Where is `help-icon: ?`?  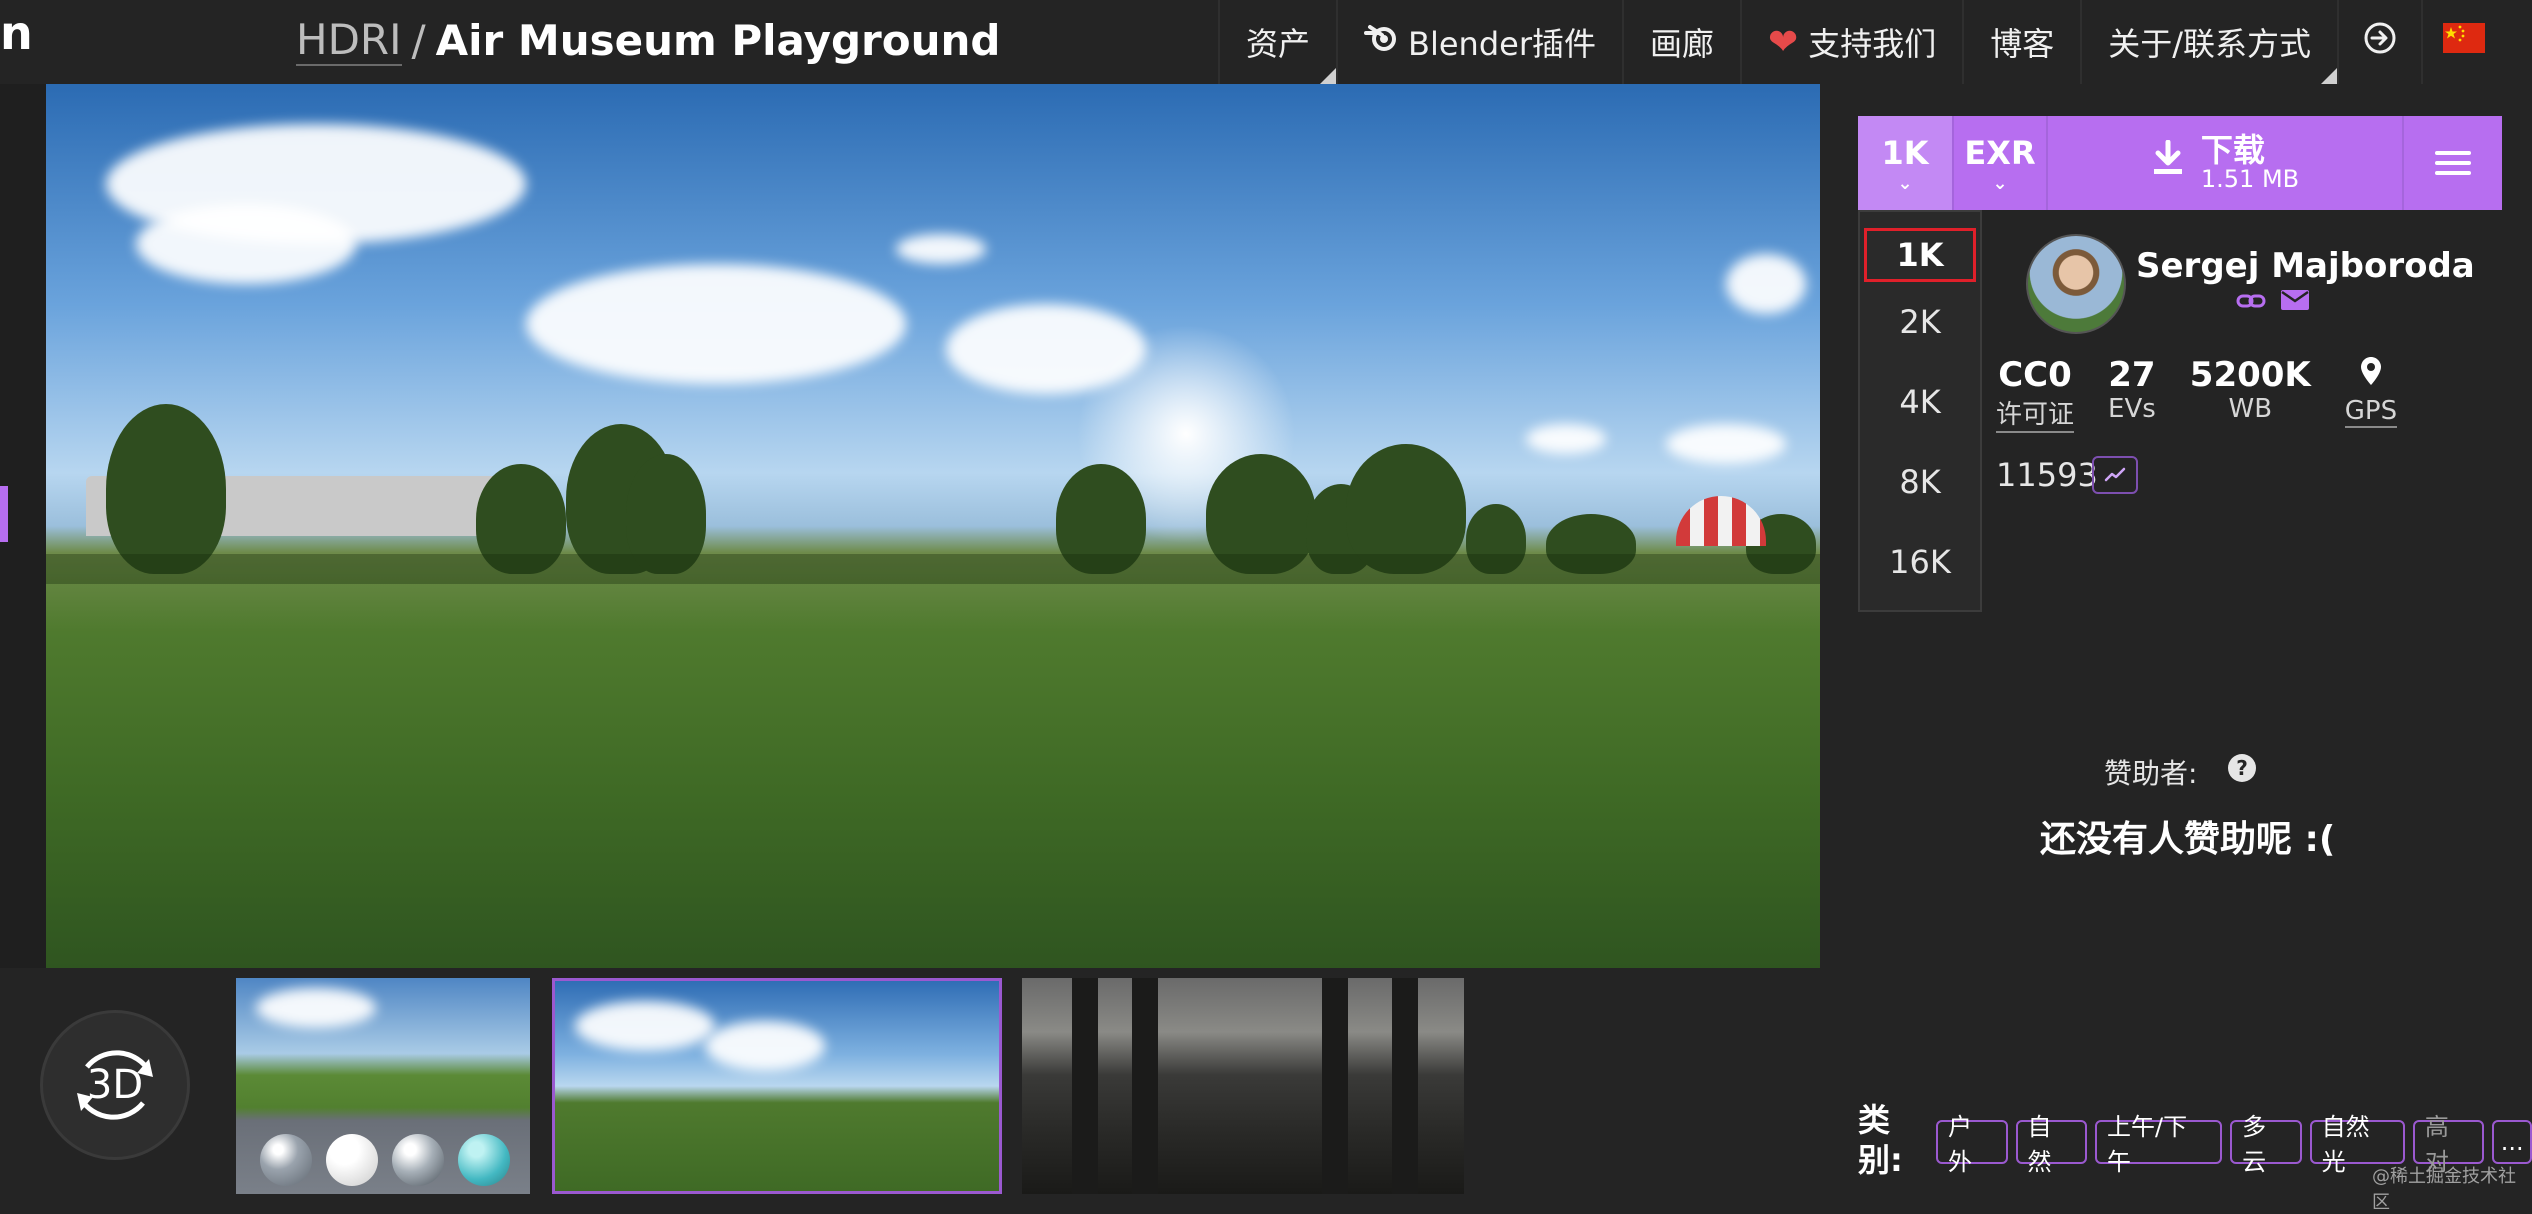
help-icon: ? is located at coordinates (2242, 768).